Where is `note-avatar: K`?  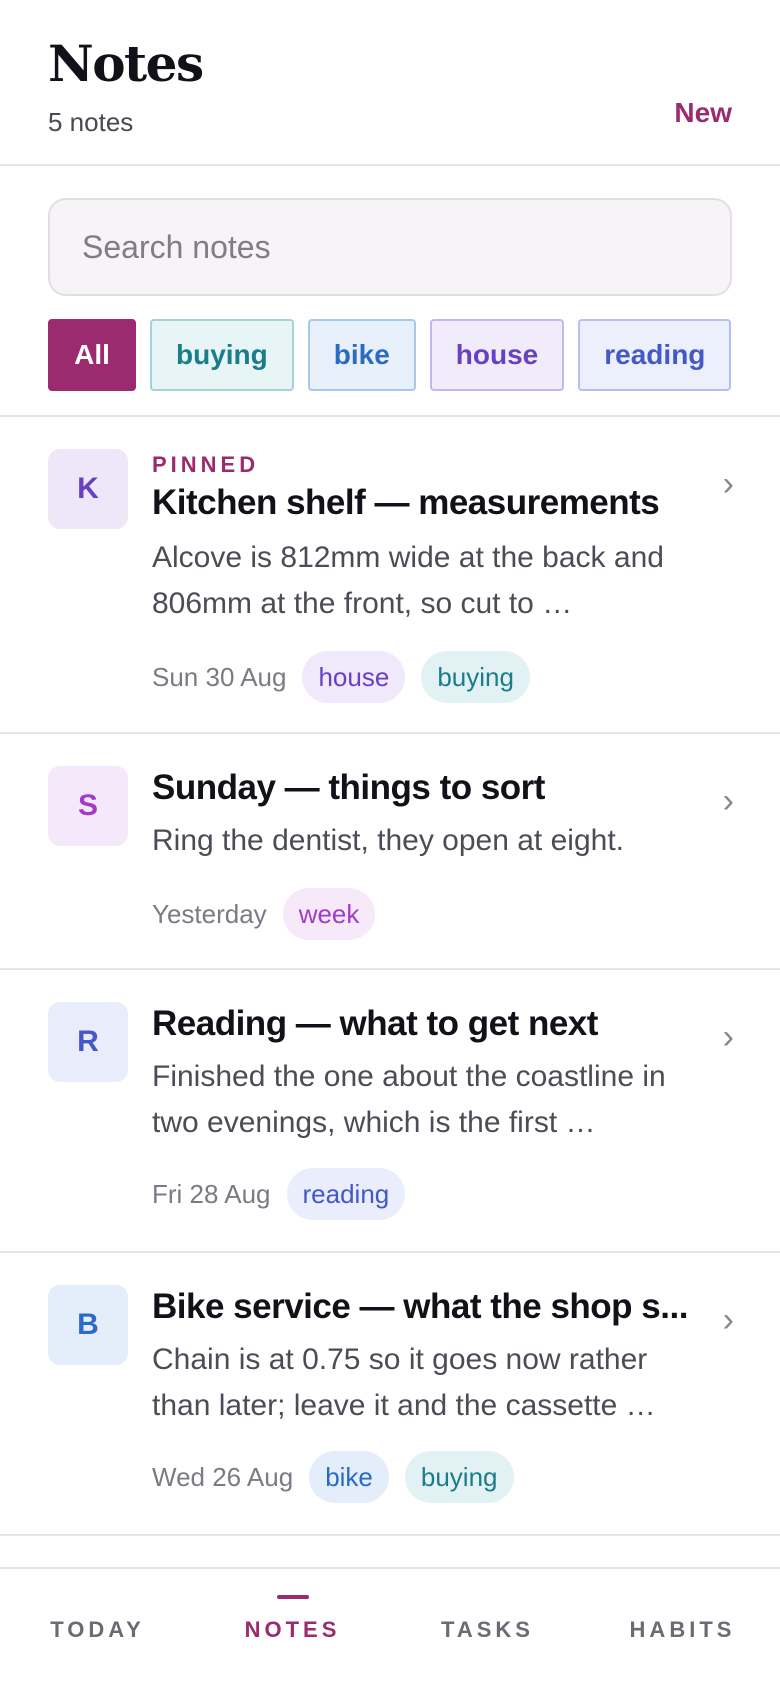
note-avatar: K is located at coordinates (88, 489).